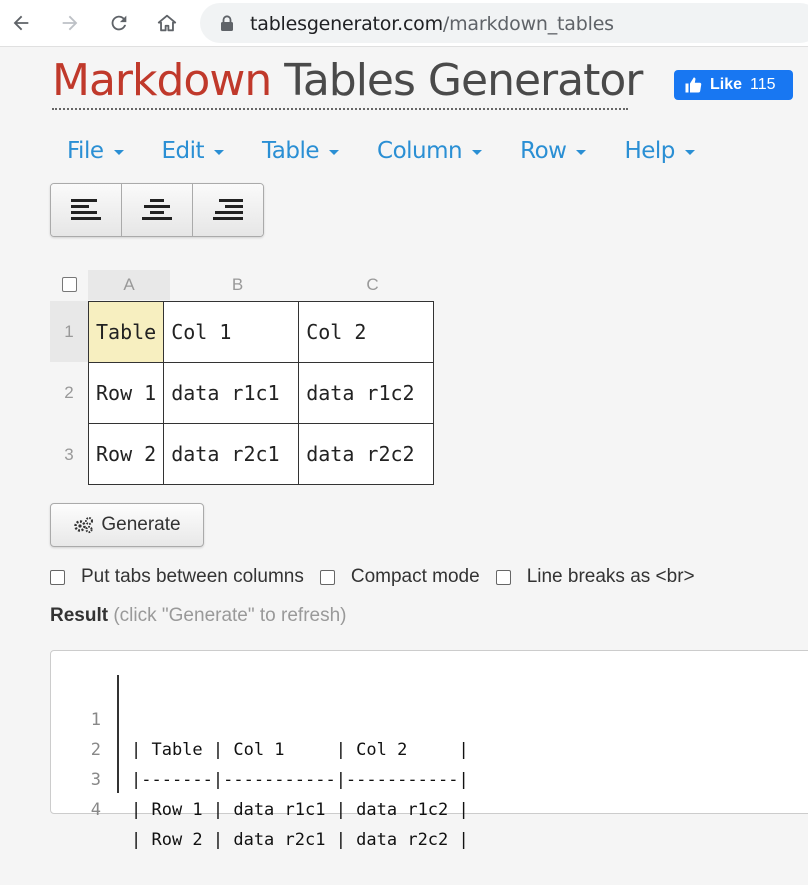 The width and height of the screenshot is (808, 885). What do you see at coordinates (327, 577) in the screenshot?
I see `compact-checkbox` at bounding box center [327, 577].